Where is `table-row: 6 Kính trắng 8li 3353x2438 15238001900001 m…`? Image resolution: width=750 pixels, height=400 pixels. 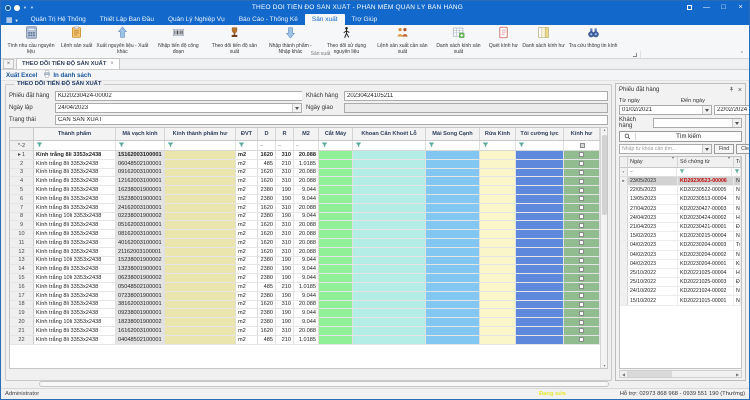 table-row: 6 Kính trắng 8li 3353x2438 15238001900001 m… is located at coordinates (305, 199).